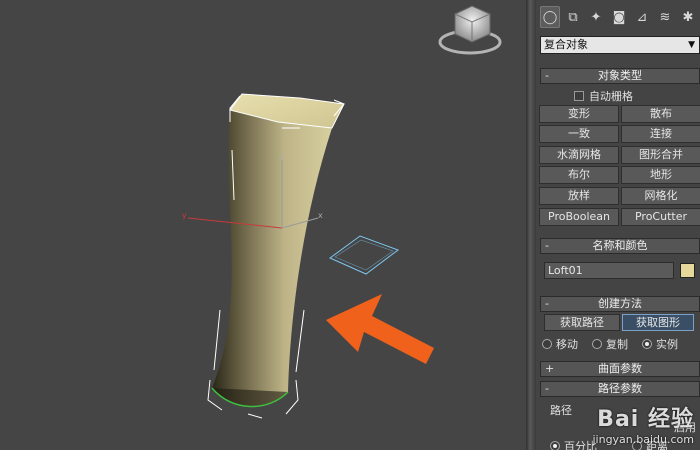  Describe the element at coordinates (665, 17) in the screenshot. I see `spacewarp-icon: ≋` at that location.